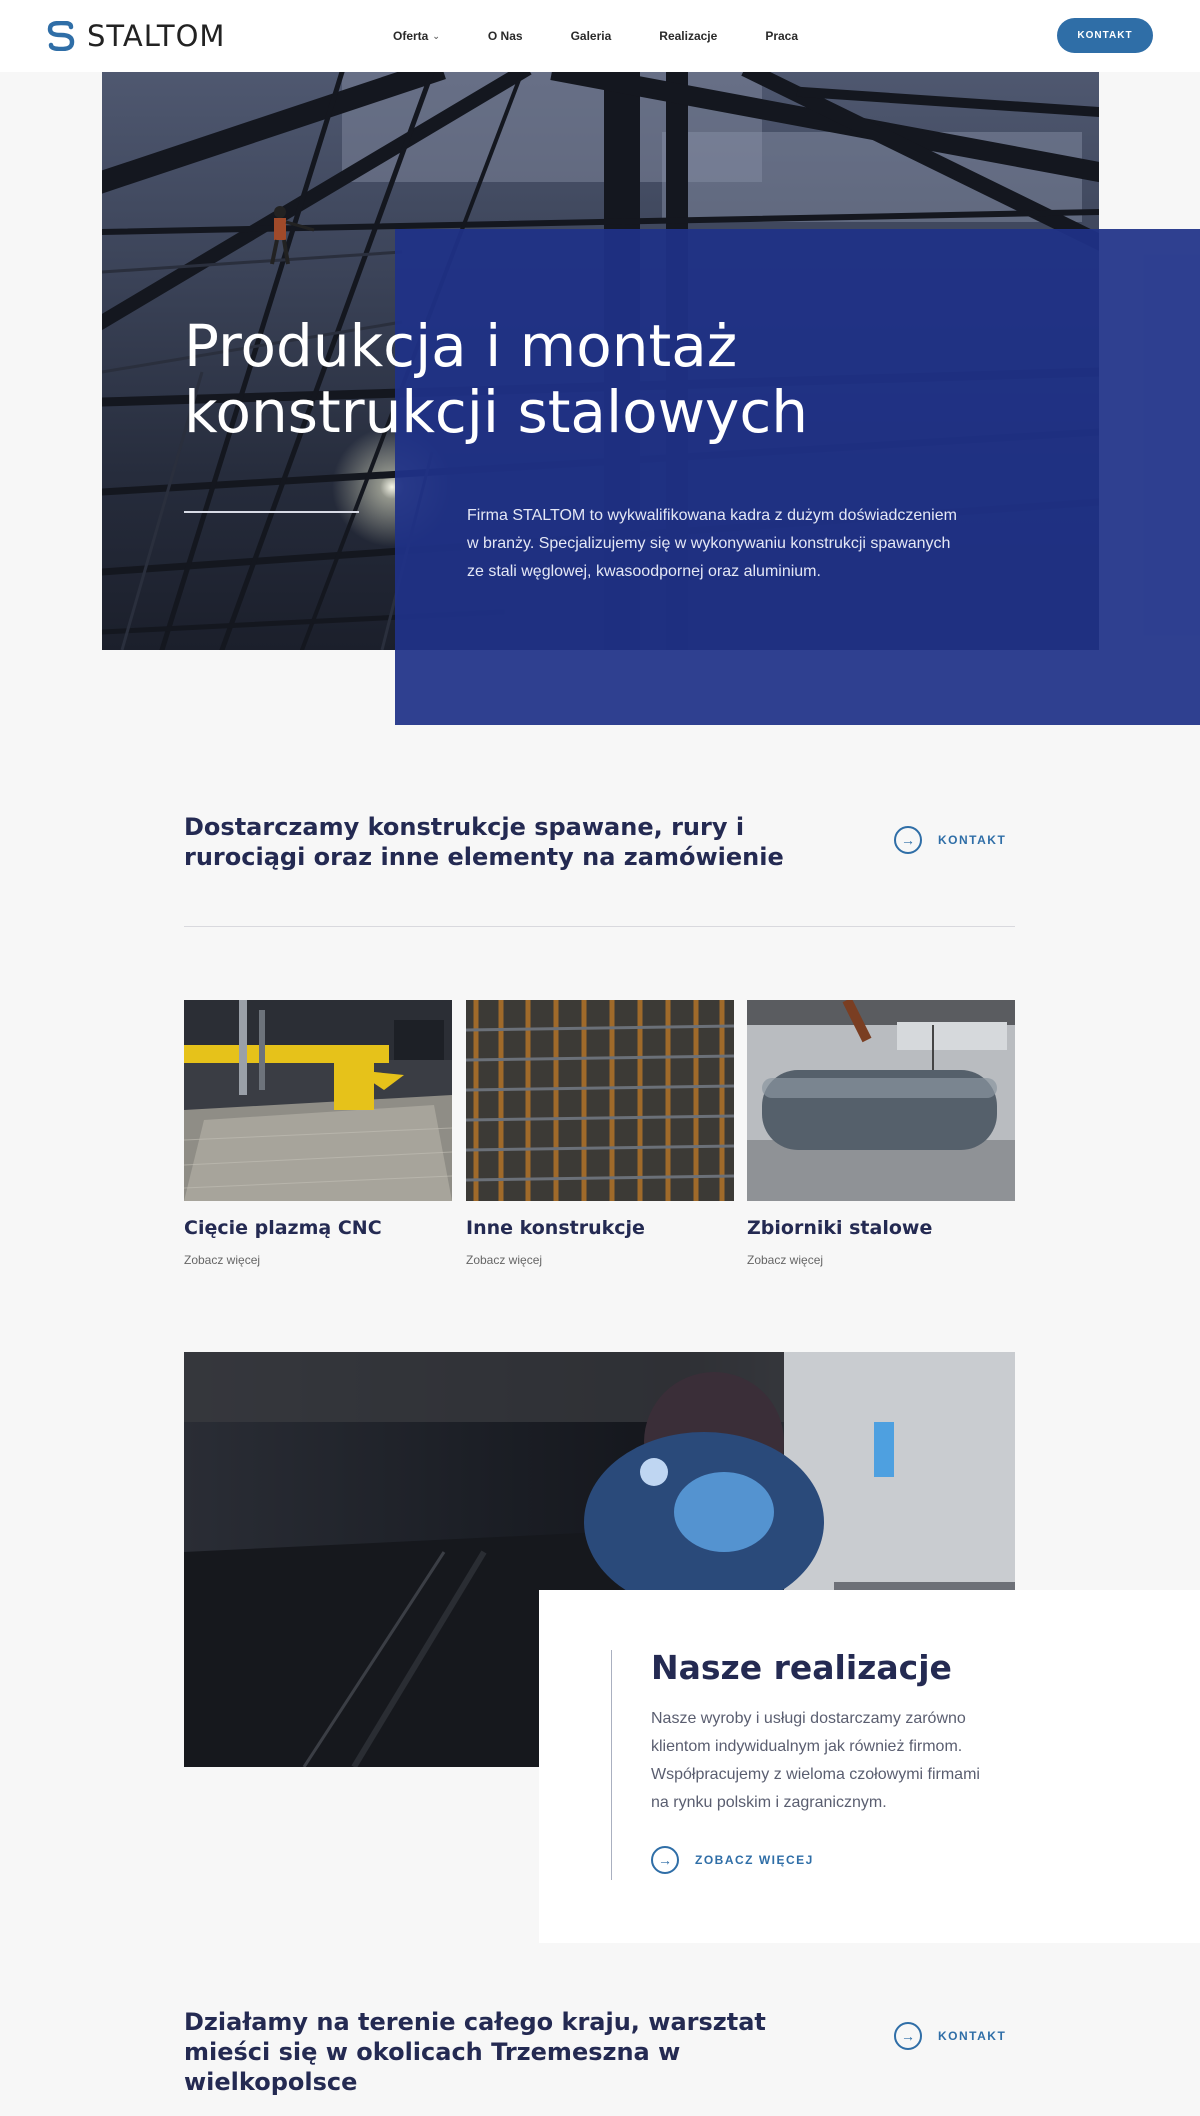 This screenshot has height=2116, width=1200. I want to click on offer-title: Zbiorniki stalowe, so click(840, 1228).